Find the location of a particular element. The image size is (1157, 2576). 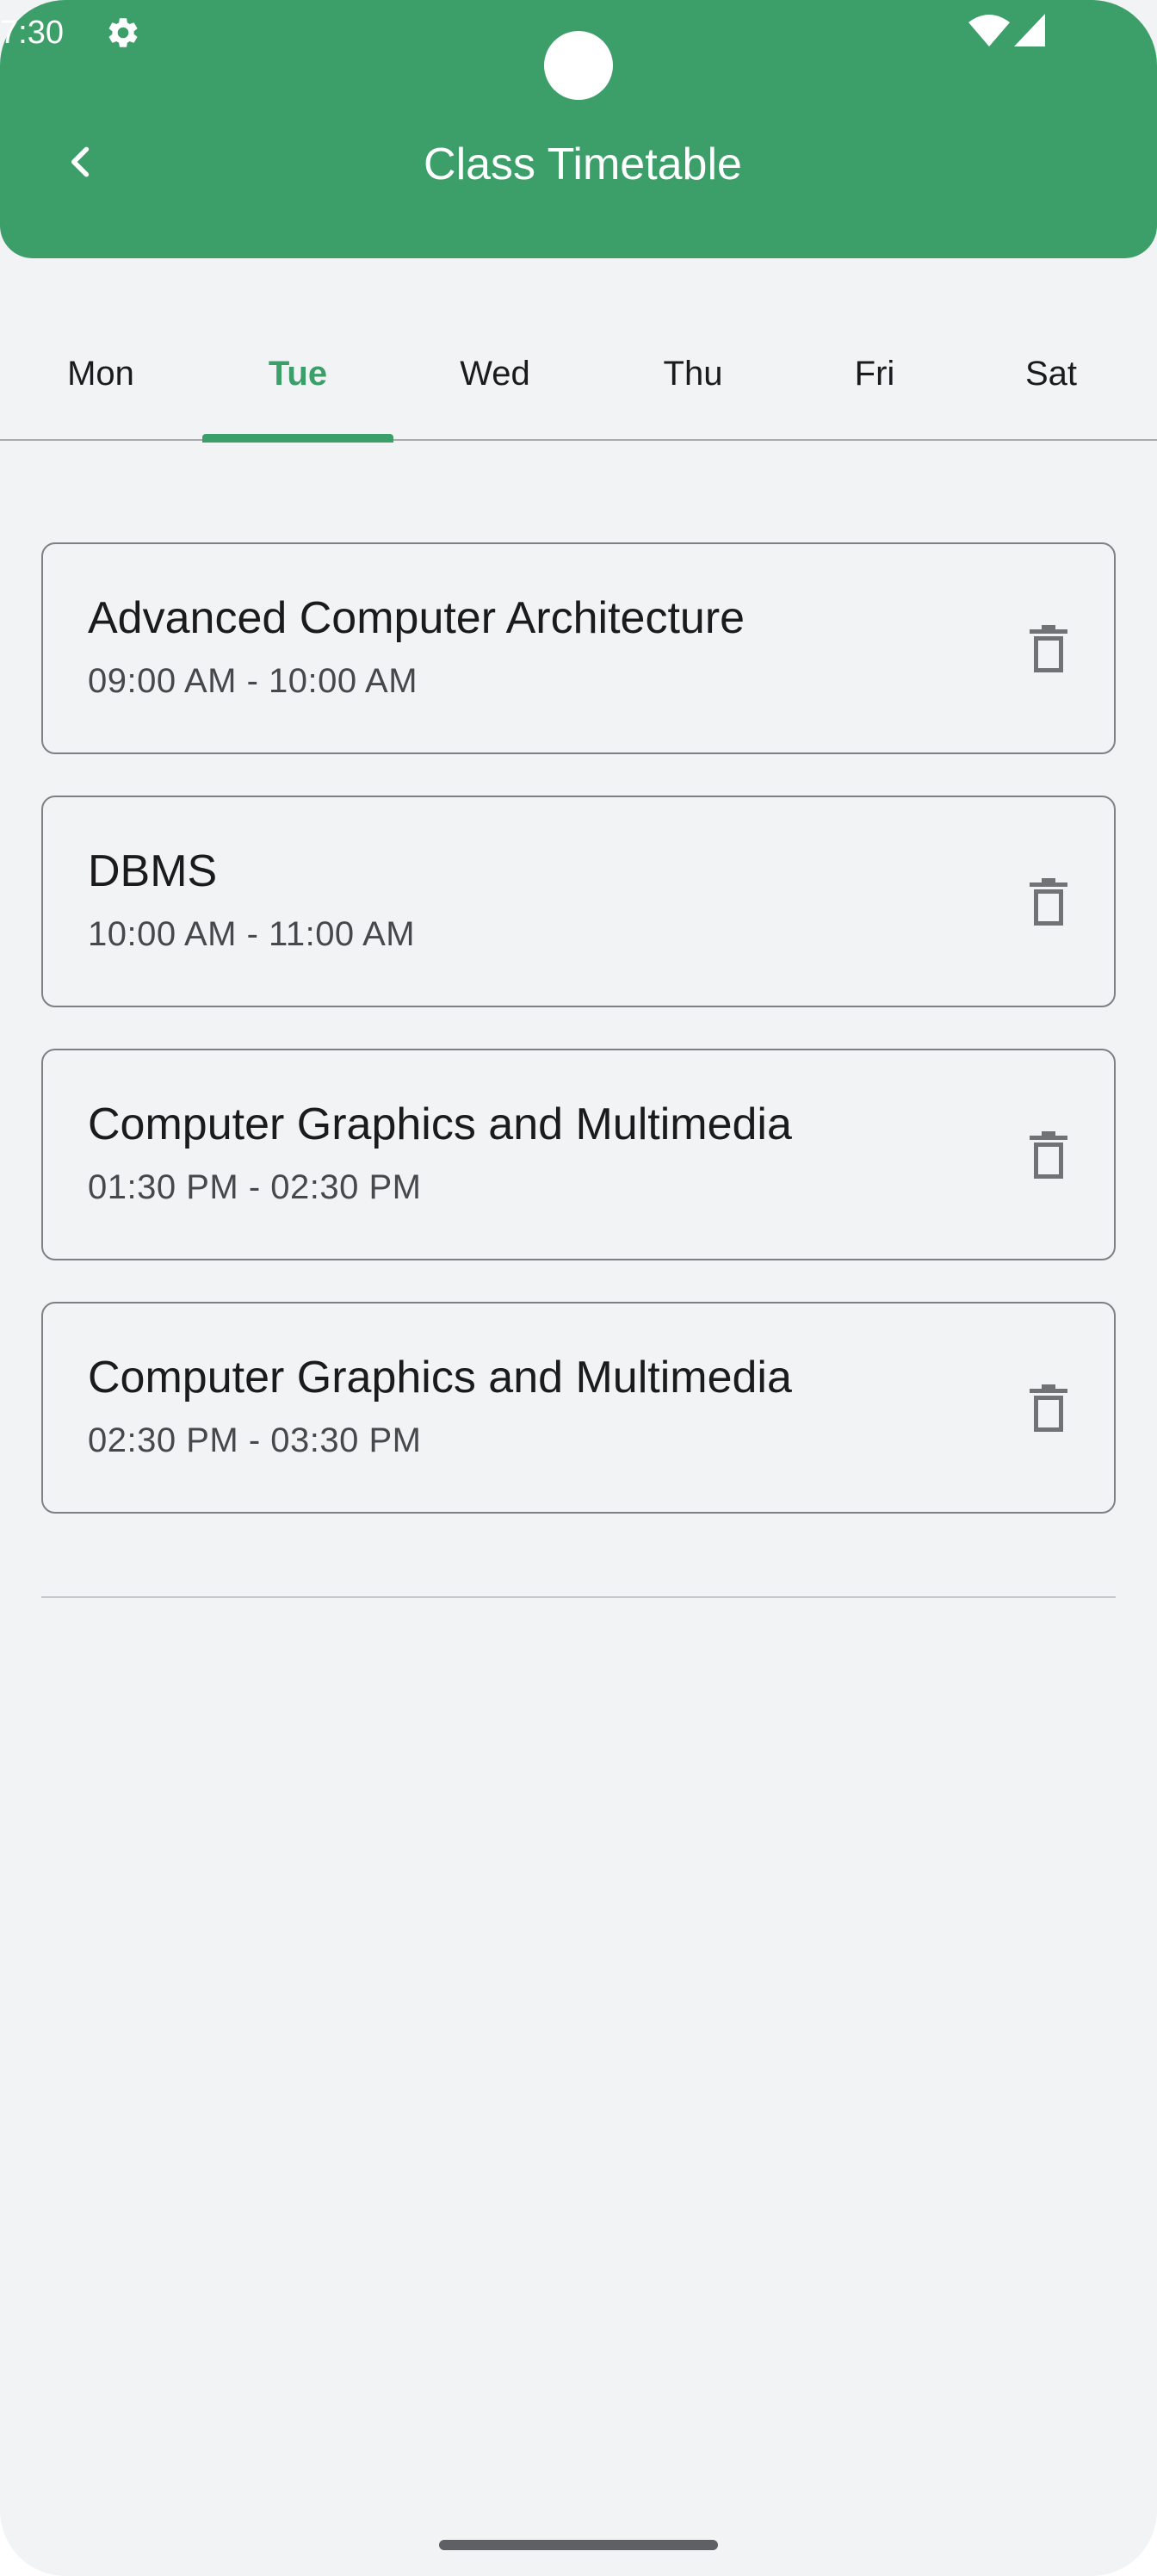

class-time: 10:00 AM - 11:00 AM is located at coordinates (252, 934).